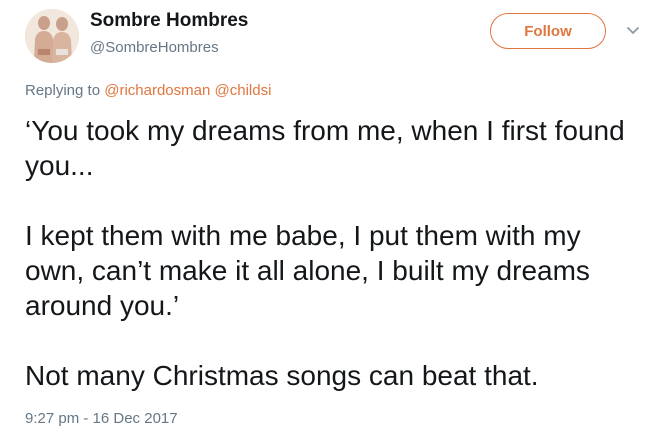 The image size is (650, 434). Describe the element at coordinates (154, 47) in the screenshot. I see `user-handle: @SombreHombres` at that location.